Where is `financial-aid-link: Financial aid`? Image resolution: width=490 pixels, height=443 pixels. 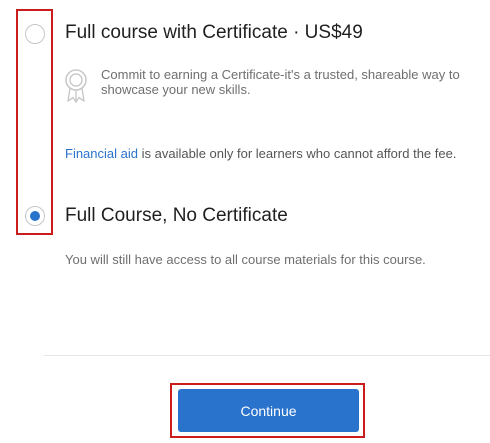 financial-aid-link: Financial aid is located at coordinates (101, 153).